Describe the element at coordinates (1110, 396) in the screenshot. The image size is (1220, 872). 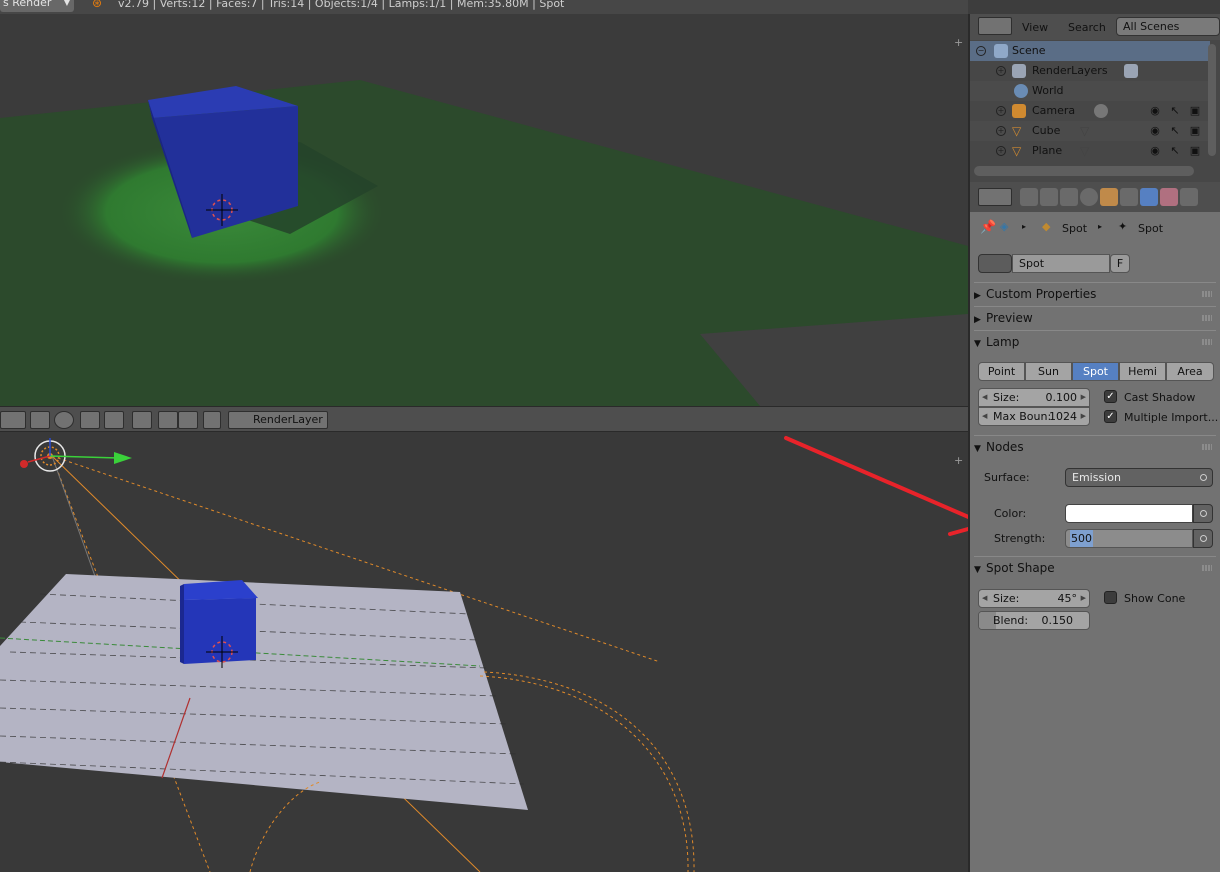
I see `cast-shadow-checkbox: ✓` at that location.